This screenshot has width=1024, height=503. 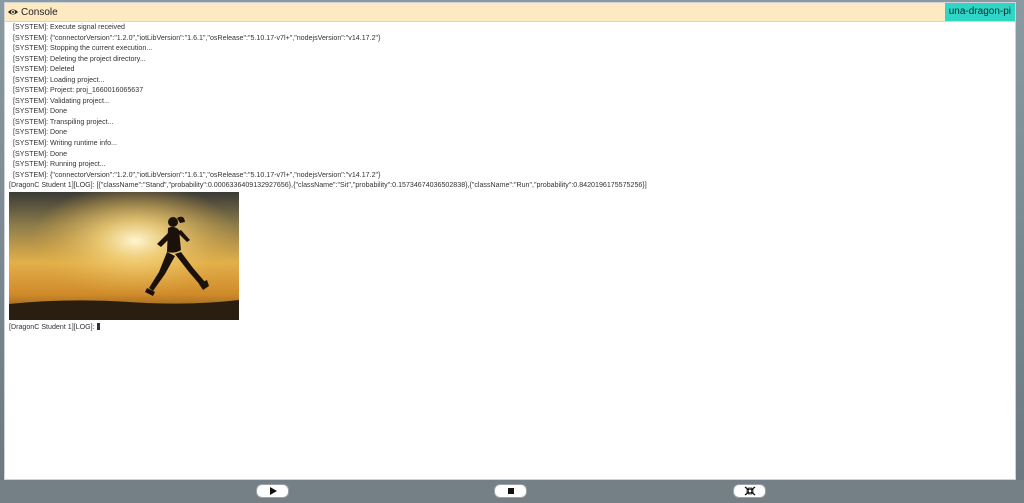 I want to click on log-line: [SYSTEM]: Execute signal received, so click(x=69, y=27).